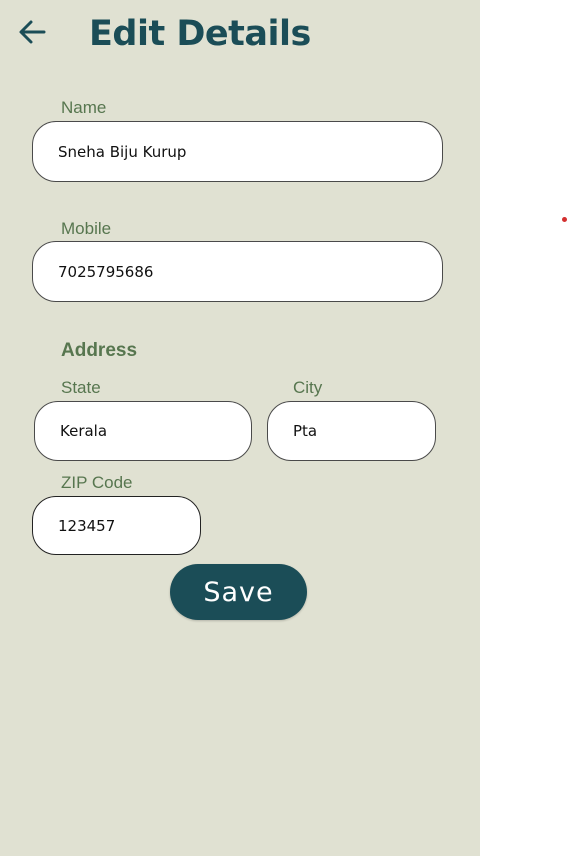 The image size is (568, 856). What do you see at coordinates (308, 387) in the screenshot?
I see `city-label: City` at bounding box center [308, 387].